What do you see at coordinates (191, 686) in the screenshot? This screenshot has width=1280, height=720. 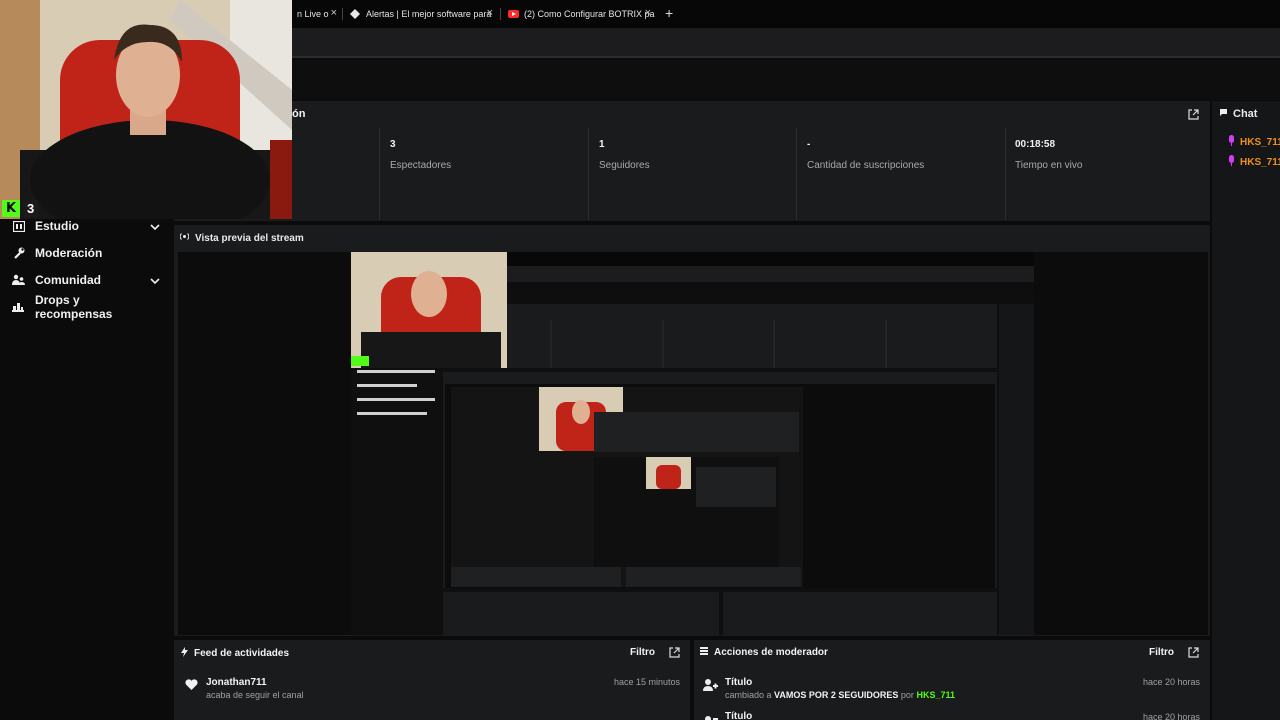 I see `heart-icon` at bounding box center [191, 686].